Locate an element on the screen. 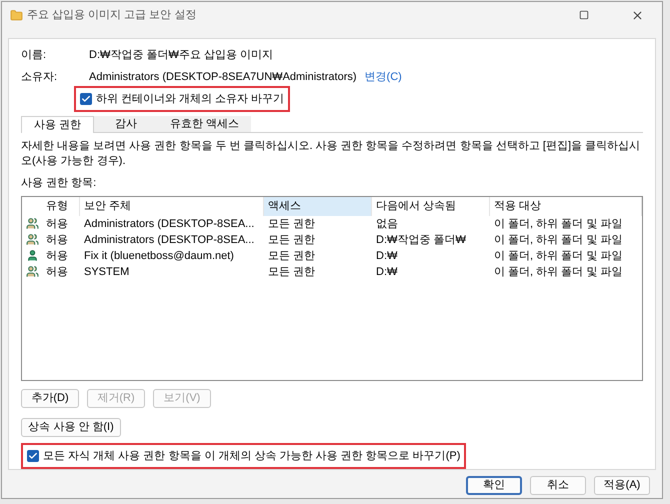  column-header: 액세스 is located at coordinates (318, 206).